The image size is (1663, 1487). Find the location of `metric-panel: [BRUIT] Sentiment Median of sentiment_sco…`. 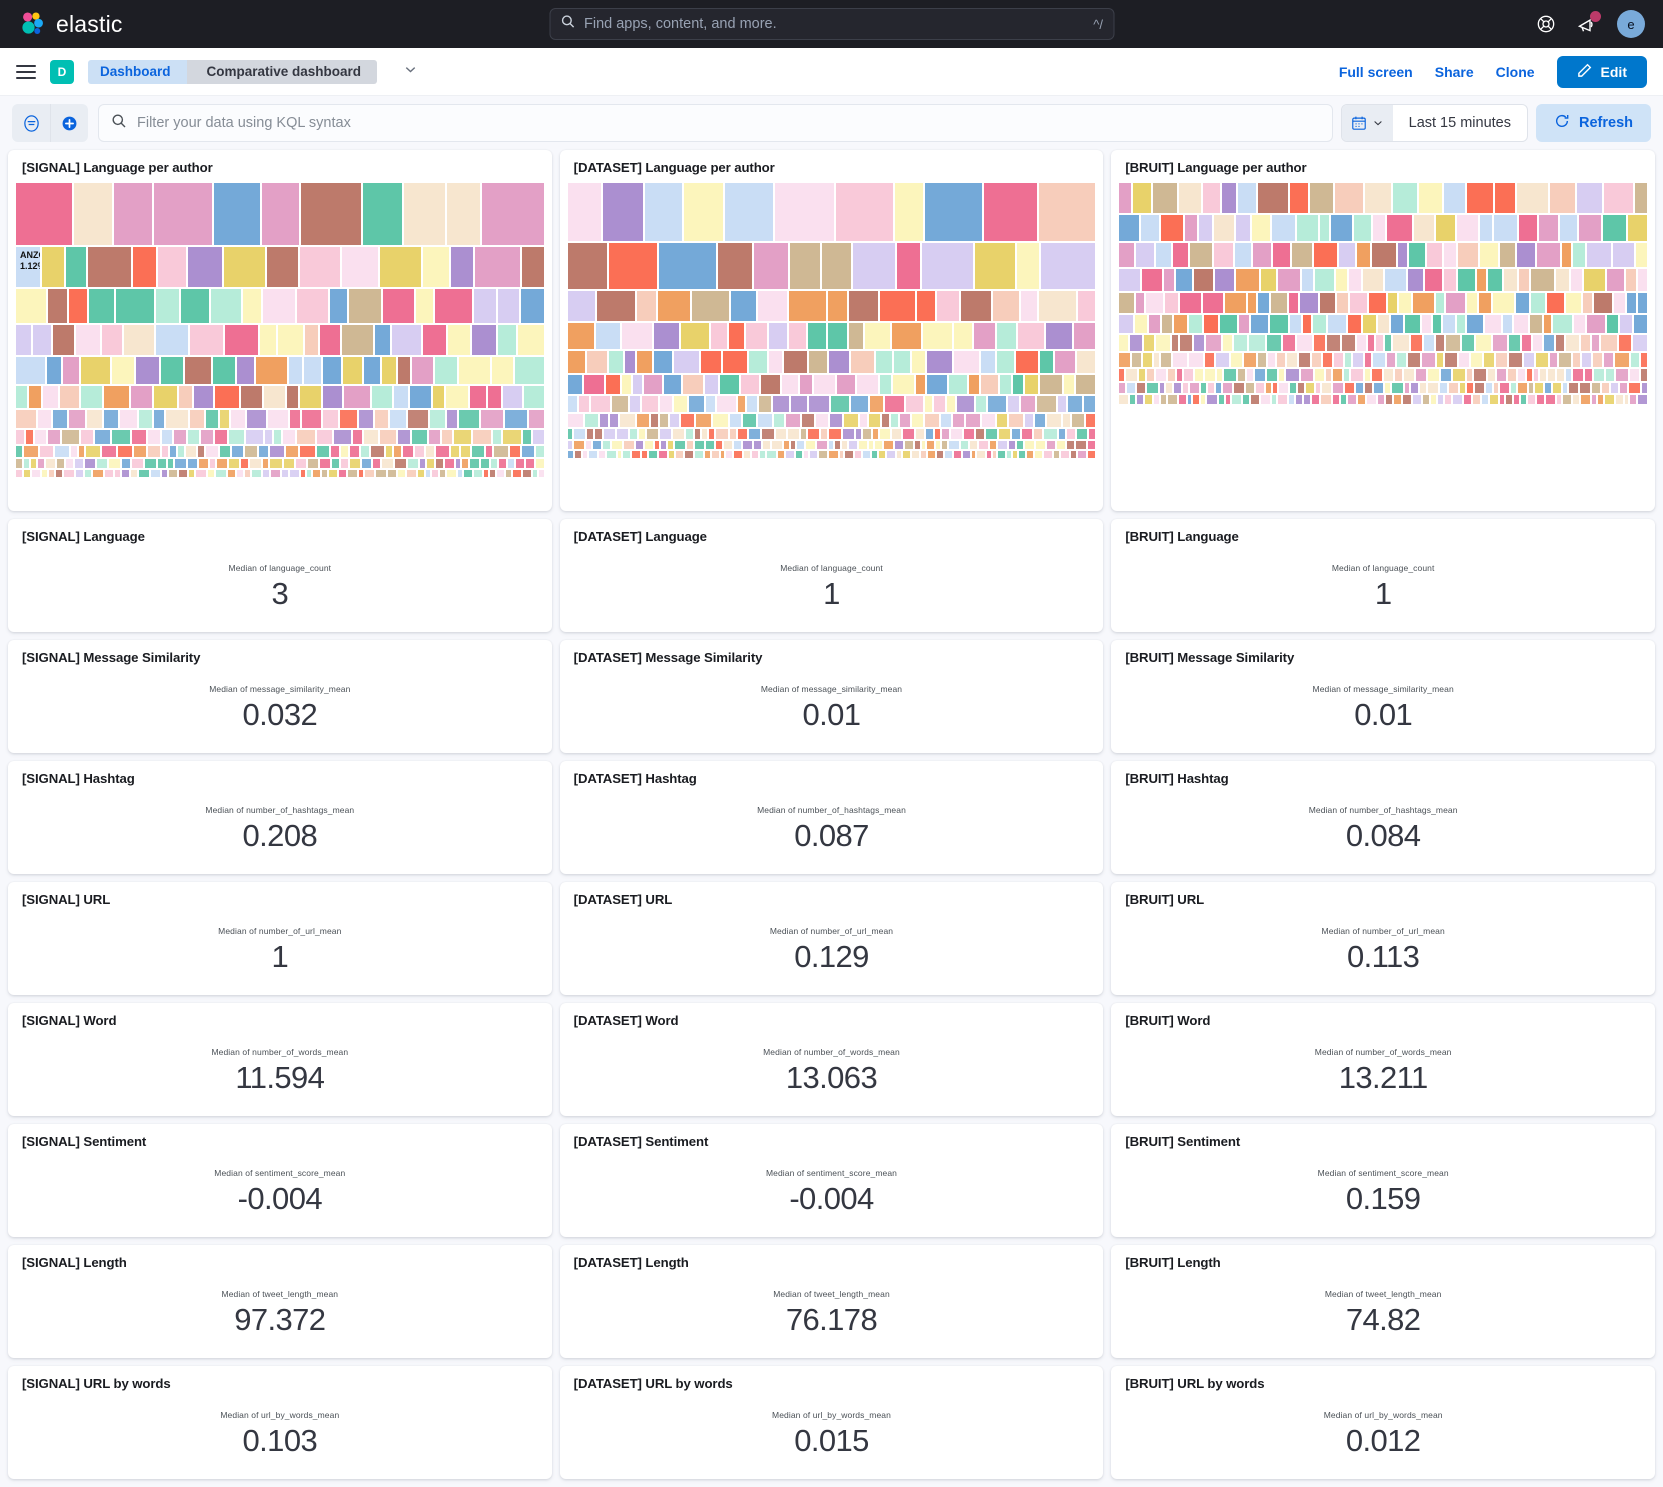

metric-panel: [BRUIT] Sentiment Median of sentiment_sco… is located at coordinates (1383, 1180).